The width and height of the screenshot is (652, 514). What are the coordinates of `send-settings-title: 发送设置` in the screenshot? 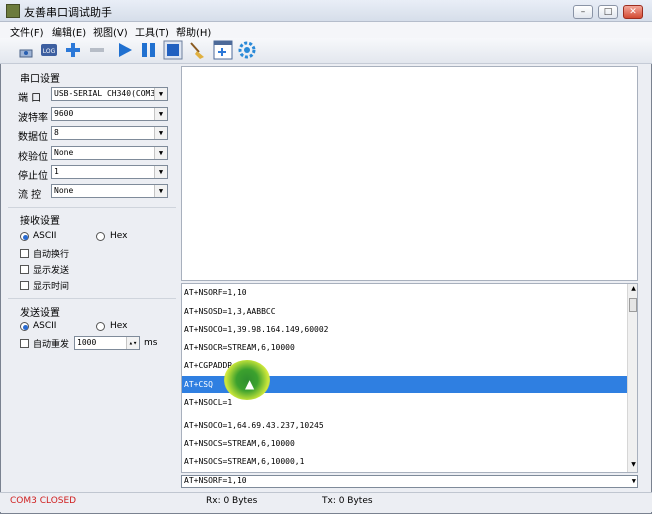 It's located at (40, 313).